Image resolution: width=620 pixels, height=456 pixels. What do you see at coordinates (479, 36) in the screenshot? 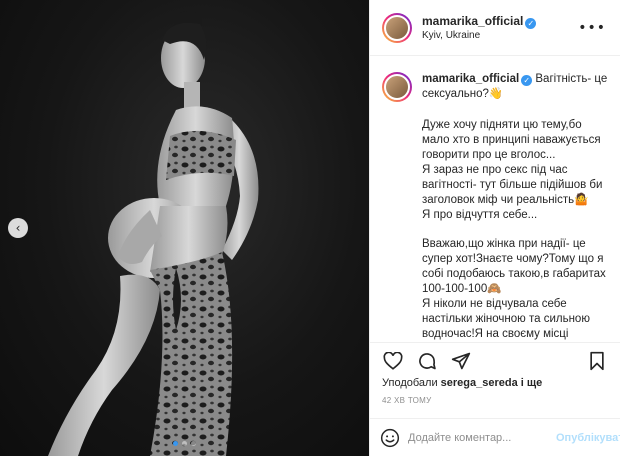
I see `header-location: Kyiv, Ukraine` at bounding box center [479, 36].